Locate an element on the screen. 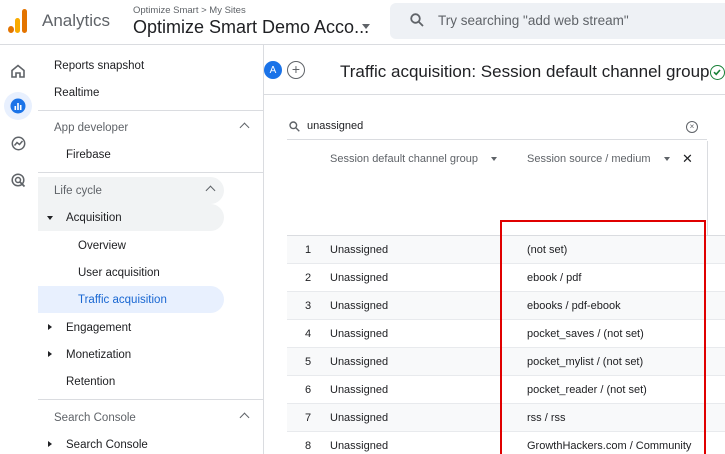 This screenshot has height=454, width=725. column-header-label: Session source / medium is located at coordinates (589, 159).